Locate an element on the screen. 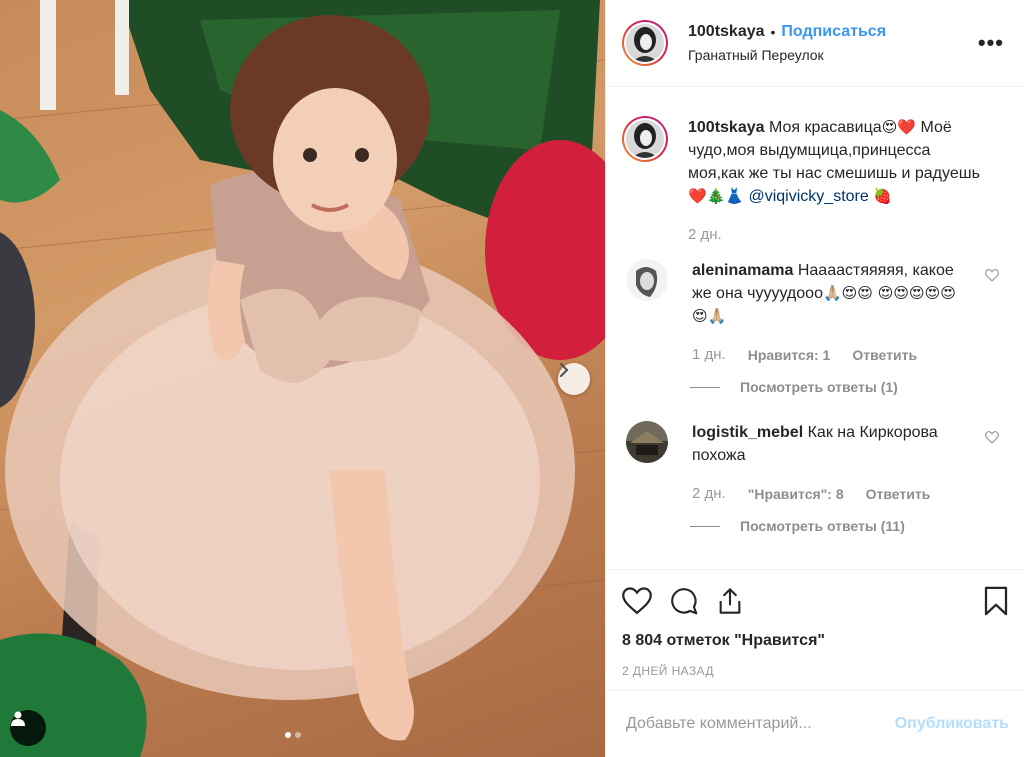 The width and height of the screenshot is (1024, 757). post-date: 2 ДНЕЙ НАЗАД is located at coordinates (815, 671).